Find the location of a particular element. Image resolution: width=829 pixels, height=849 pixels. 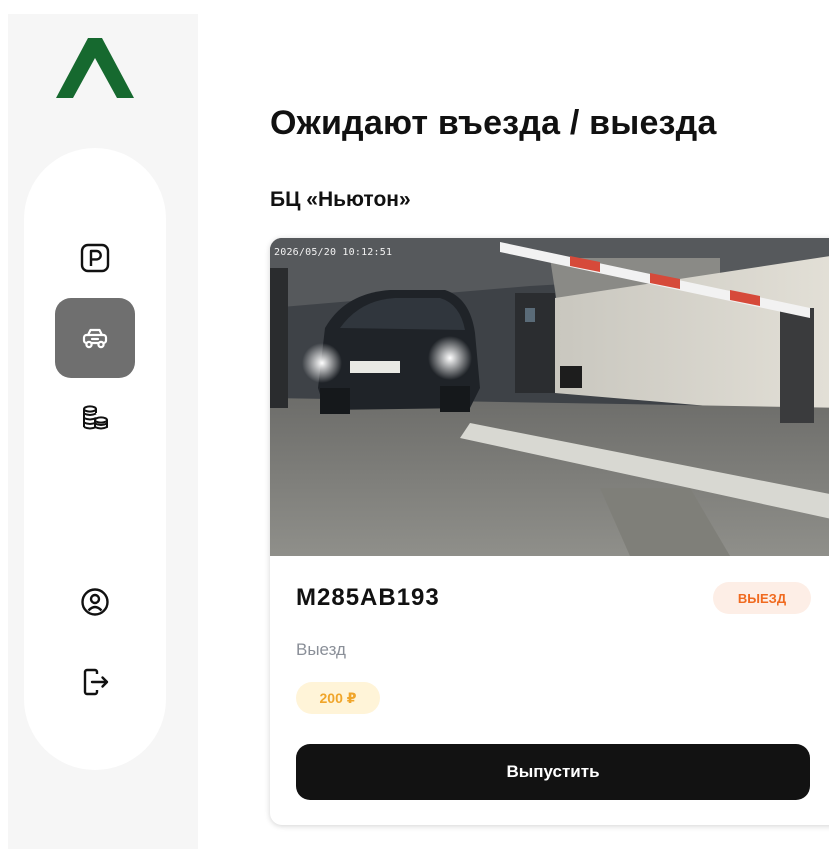

direction-label: Выезд is located at coordinates (321, 649).